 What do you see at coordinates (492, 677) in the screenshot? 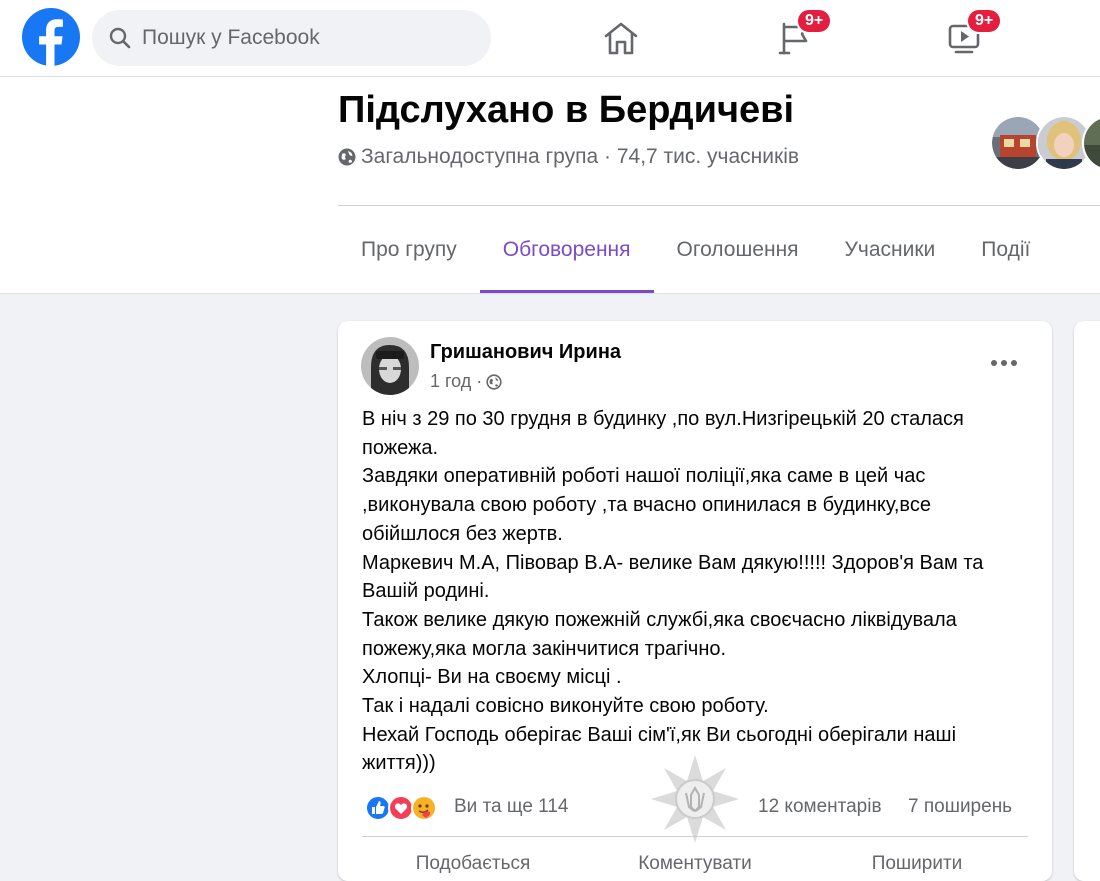
I see `post-line: Хлопці- Ви на своєму місці .` at bounding box center [492, 677].